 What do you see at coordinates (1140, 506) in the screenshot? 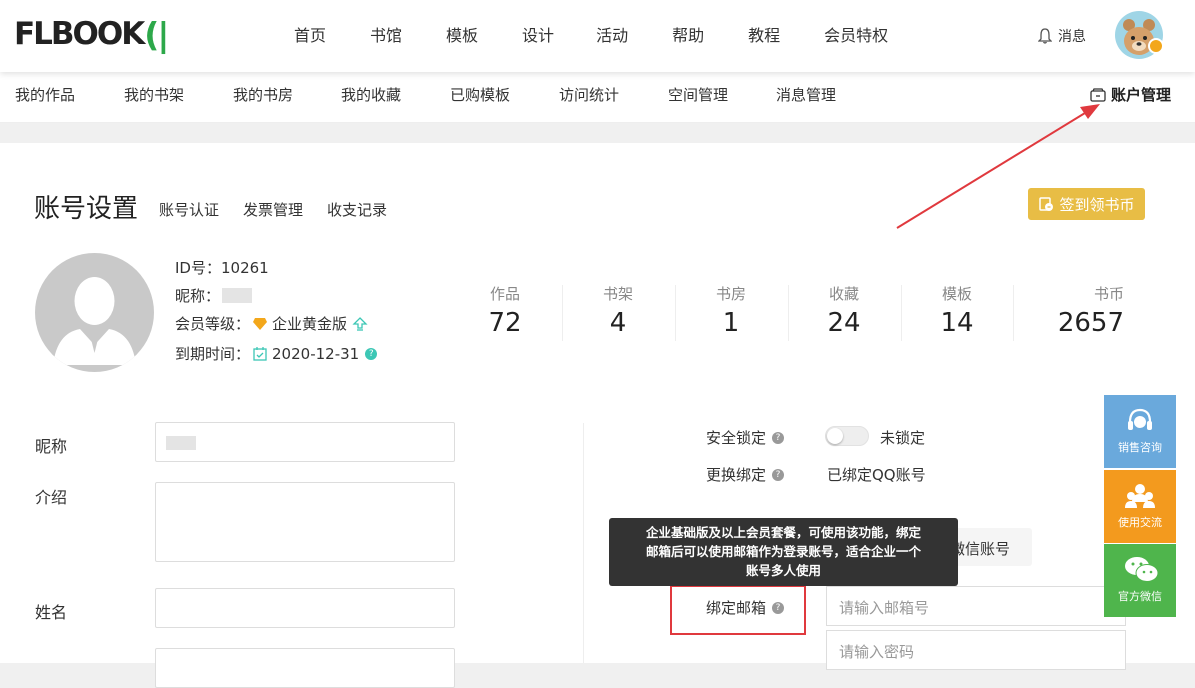
I see `community-button: 使用交流` at bounding box center [1140, 506].